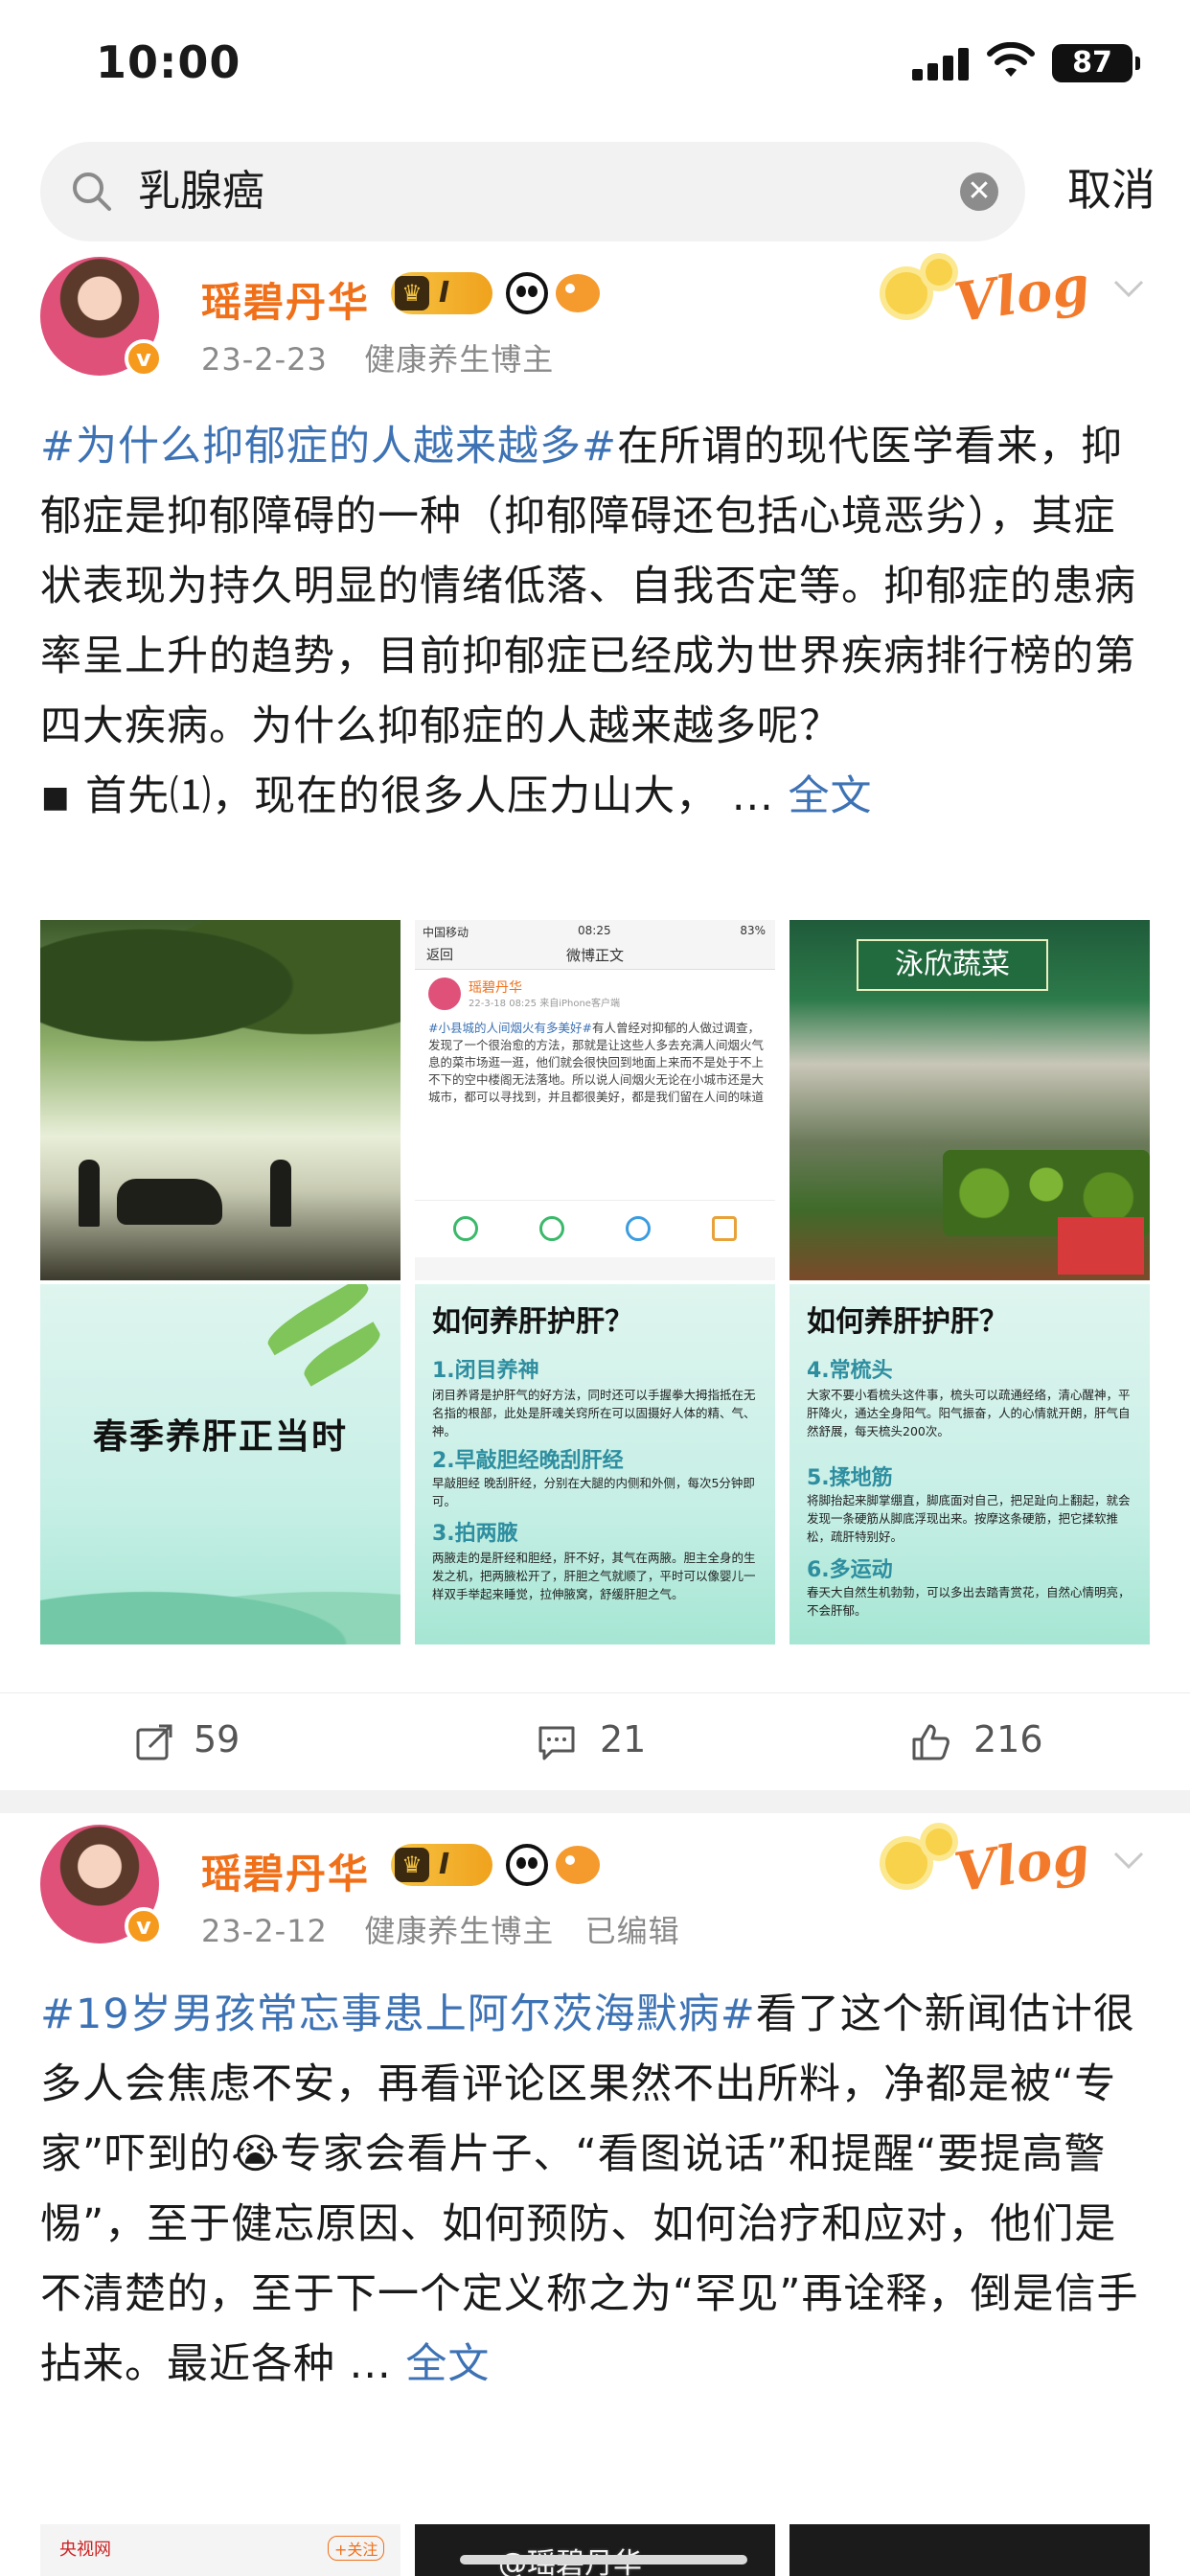  What do you see at coordinates (557, 1743) in the screenshot?
I see `comment-icon` at bounding box center [557, 1743].